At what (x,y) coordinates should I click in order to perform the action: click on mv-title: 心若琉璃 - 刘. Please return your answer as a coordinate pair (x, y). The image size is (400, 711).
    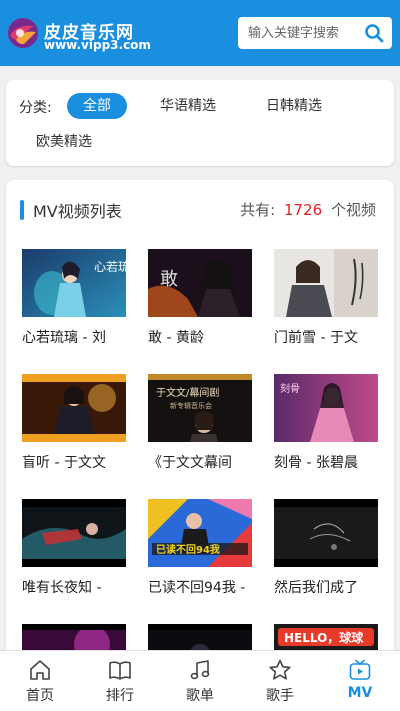
    Looking at the image, I should click on (72, 337).